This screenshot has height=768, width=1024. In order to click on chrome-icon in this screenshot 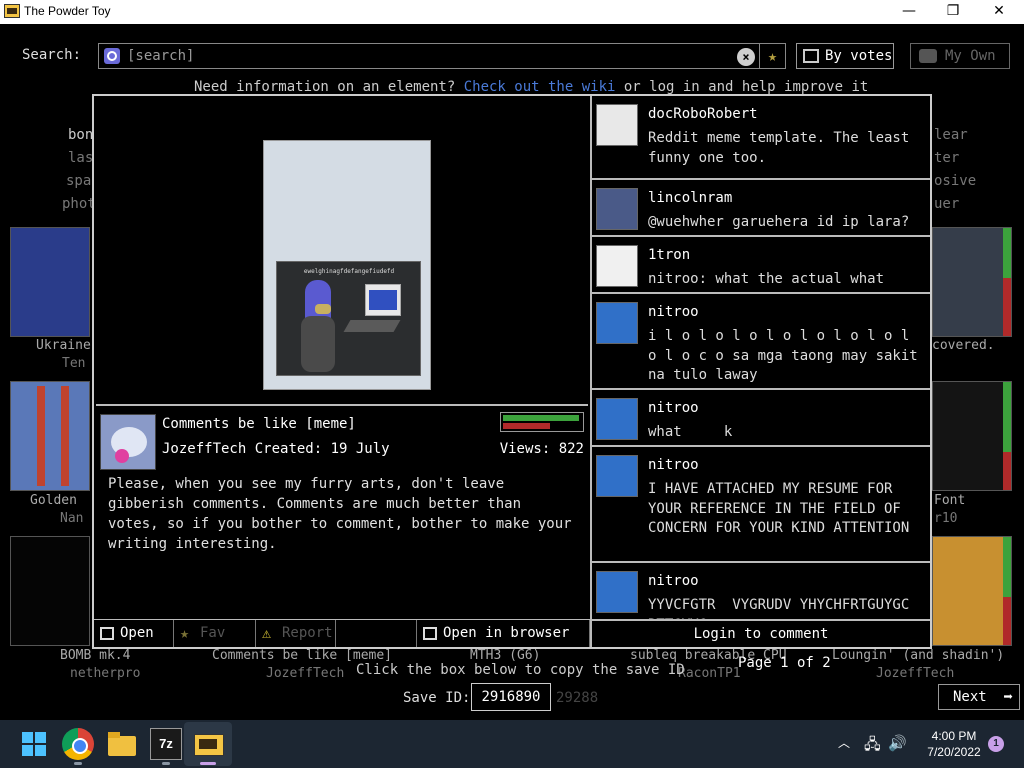, I will do `click(78, 744)`.